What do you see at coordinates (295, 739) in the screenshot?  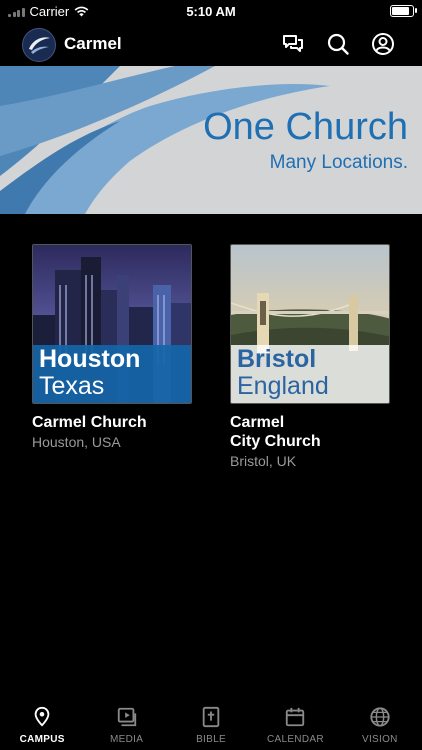 I see `tab-label: CALENDAR` at bounding box center [295, 739].